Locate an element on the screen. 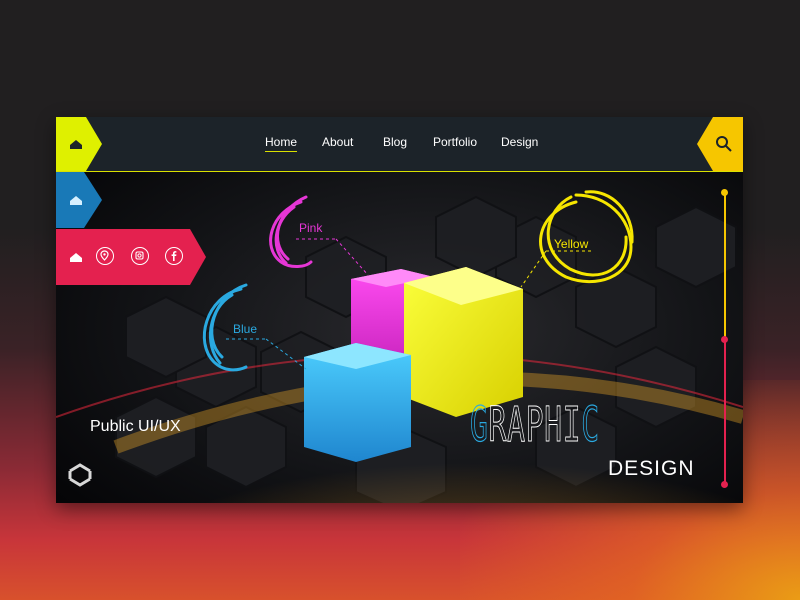 The image size is (800, 600). title-letter: A is located at coordinates (516, 425).